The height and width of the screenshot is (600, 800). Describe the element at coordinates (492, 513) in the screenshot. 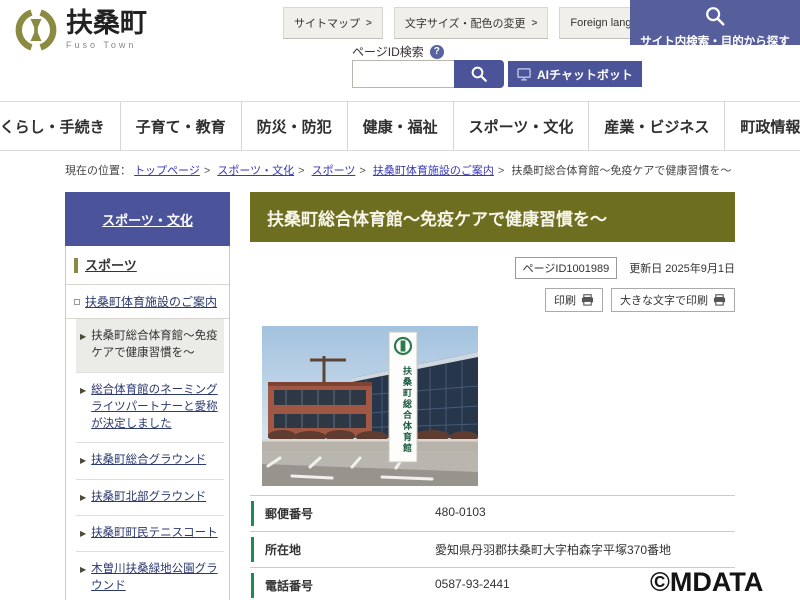

I see `table-row: 郵便番号 480-0103` at that location.